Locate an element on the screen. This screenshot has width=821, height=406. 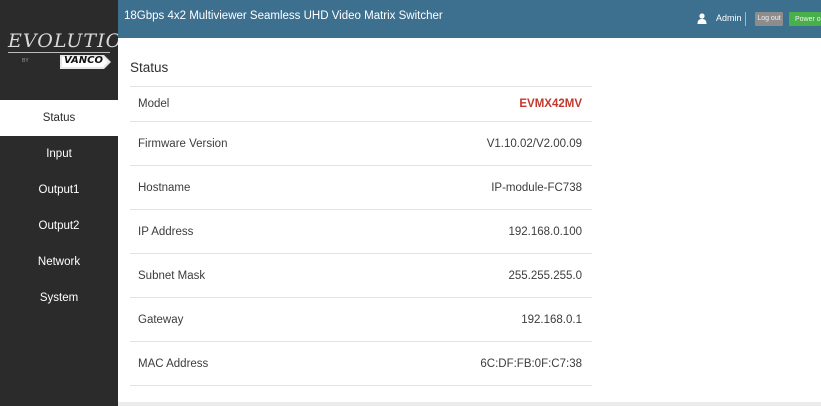
row-label: IP Address is located at coordinates (166, 231).